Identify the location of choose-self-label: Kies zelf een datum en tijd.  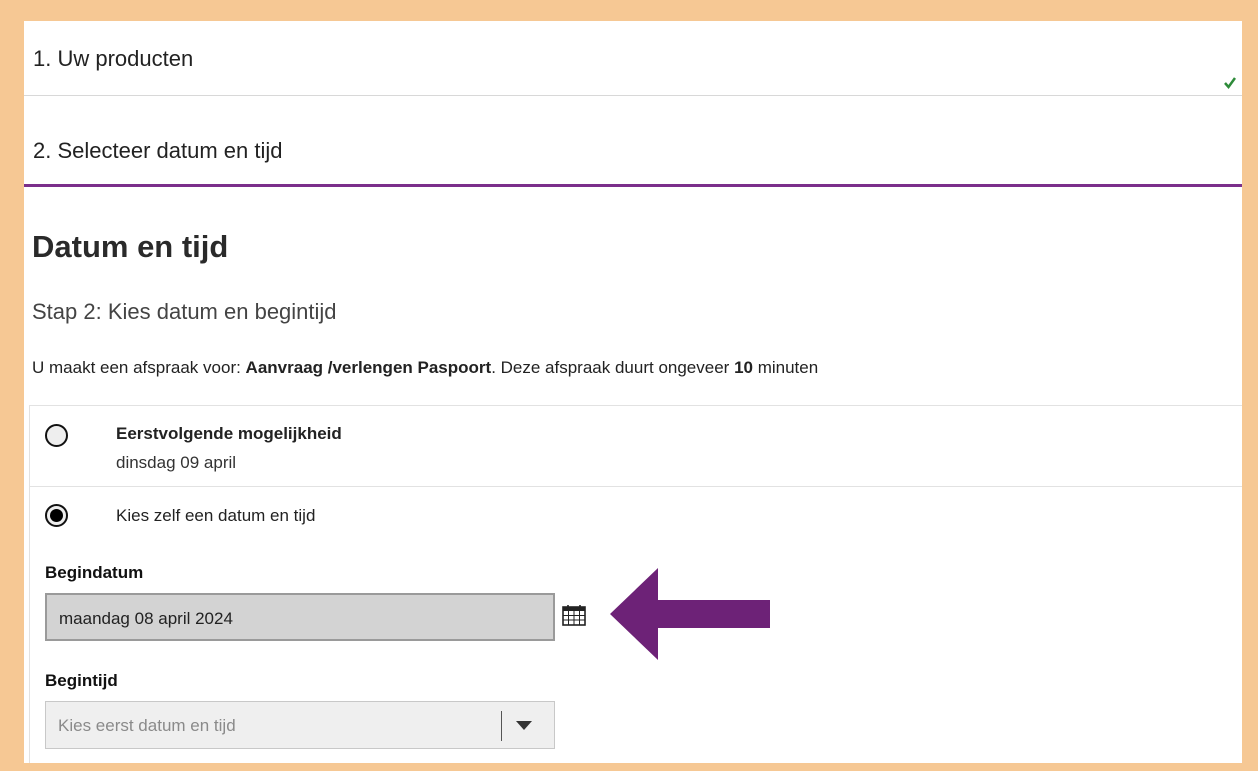
(216, 515).